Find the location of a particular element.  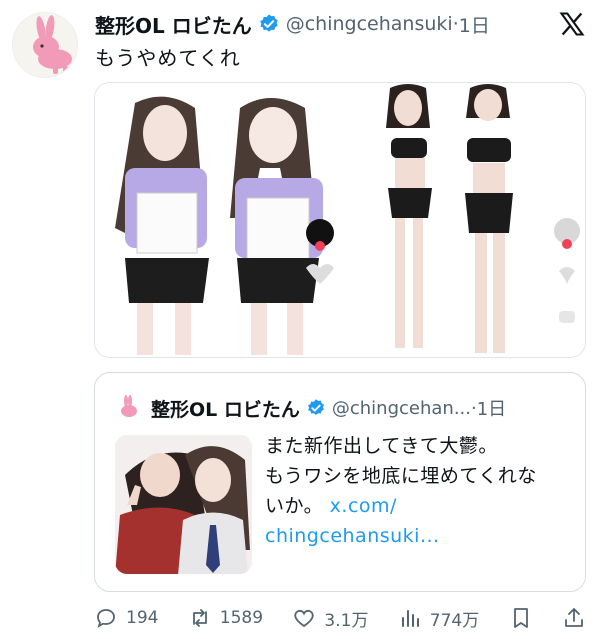

views-button: 774万 is located at coordinates (438, 618).